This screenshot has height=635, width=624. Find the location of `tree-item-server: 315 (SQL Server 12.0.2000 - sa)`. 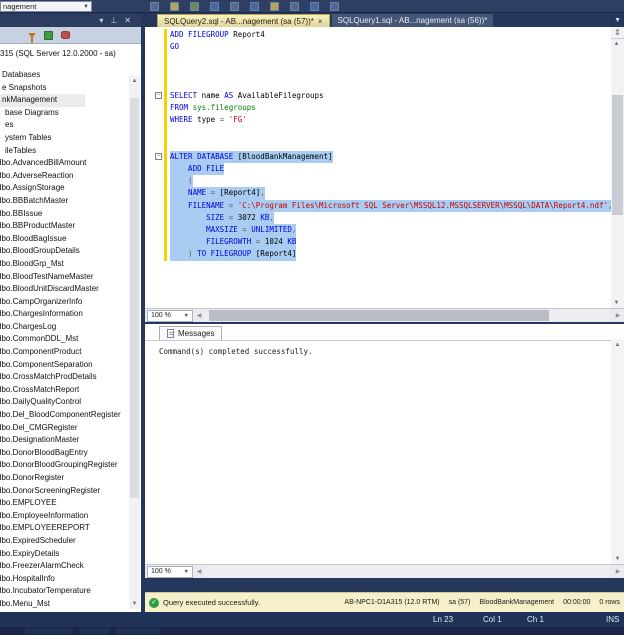

tree-item-server: 315 (SQL Server 12.0.2000 - sa) is located at coordinates (70, 53).